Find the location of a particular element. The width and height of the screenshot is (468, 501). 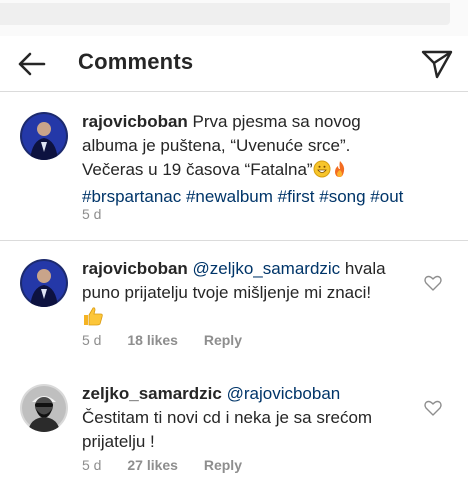

share-button is located at coordinates (437, 63).